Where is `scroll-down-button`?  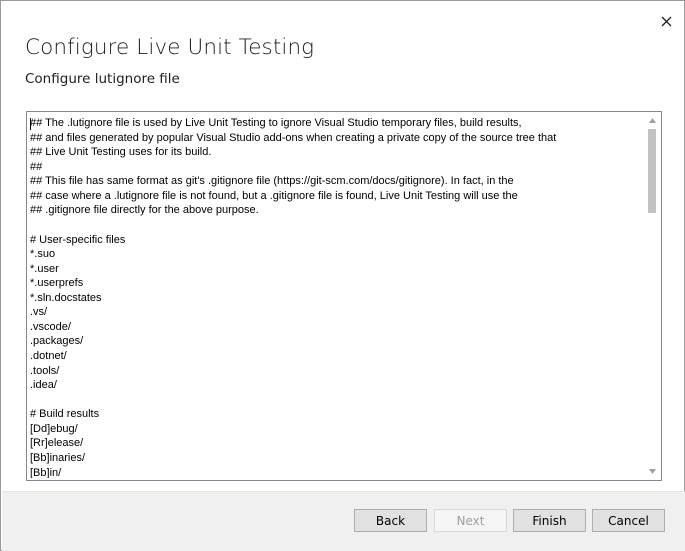
scroll-down-button is located at coordinates (652, 471).